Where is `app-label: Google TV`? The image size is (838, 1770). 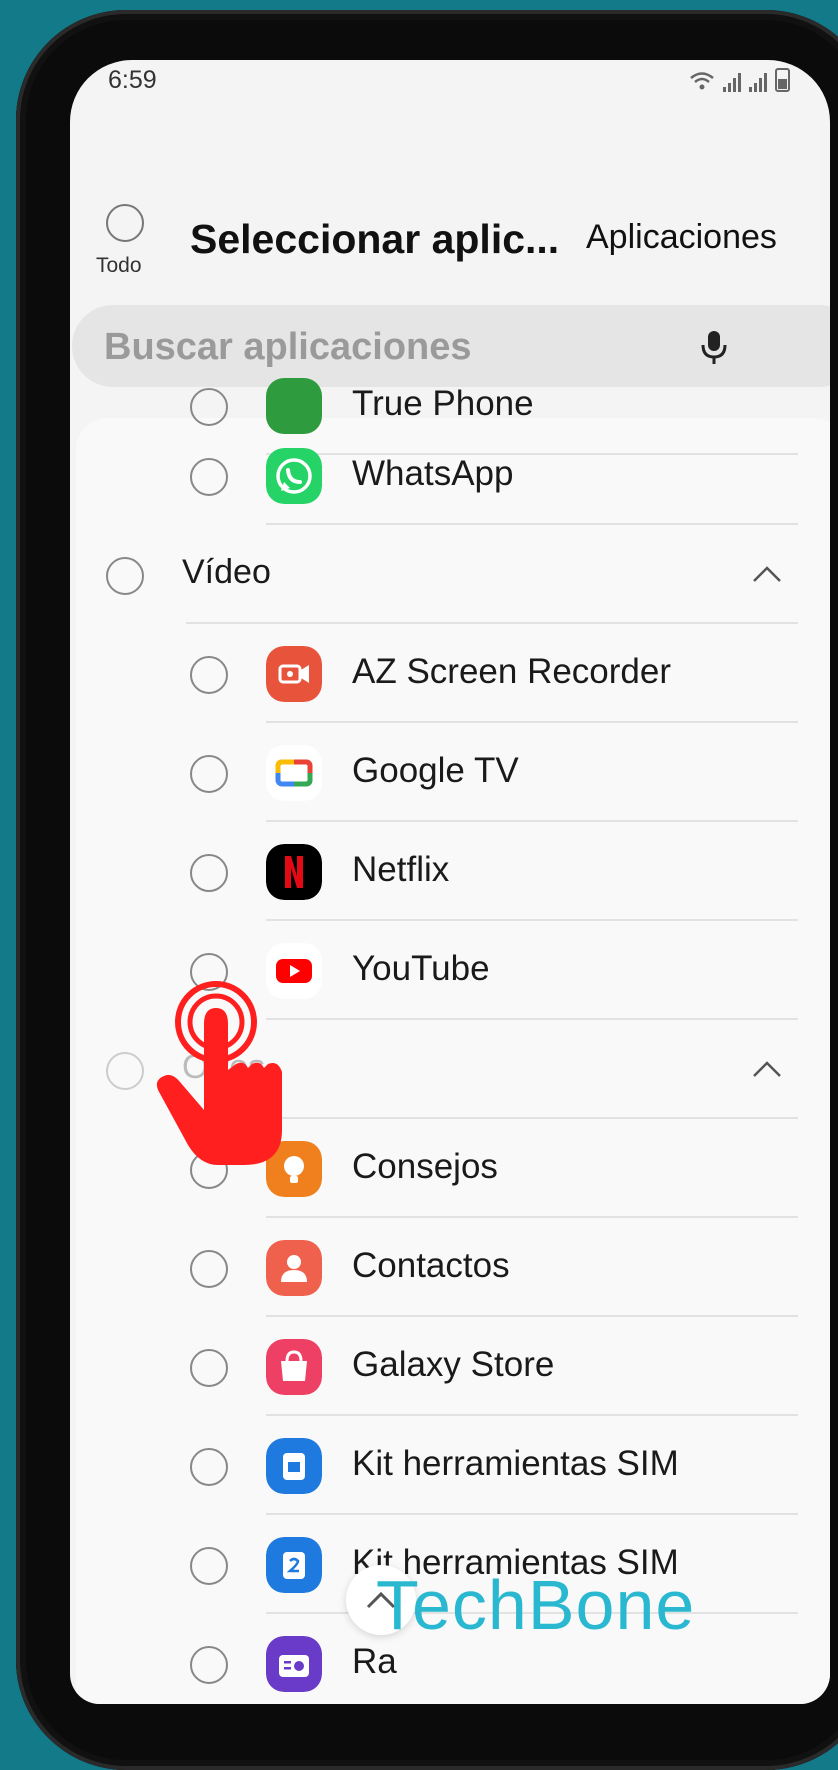 app-label: Google TV is located at coordinates (435, 770).